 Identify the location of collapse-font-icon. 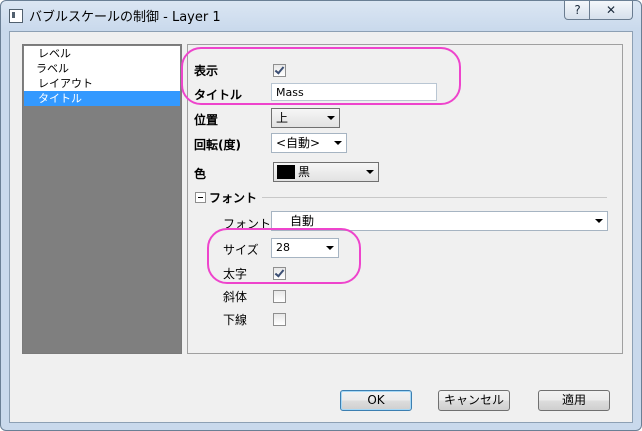
(200, 197).